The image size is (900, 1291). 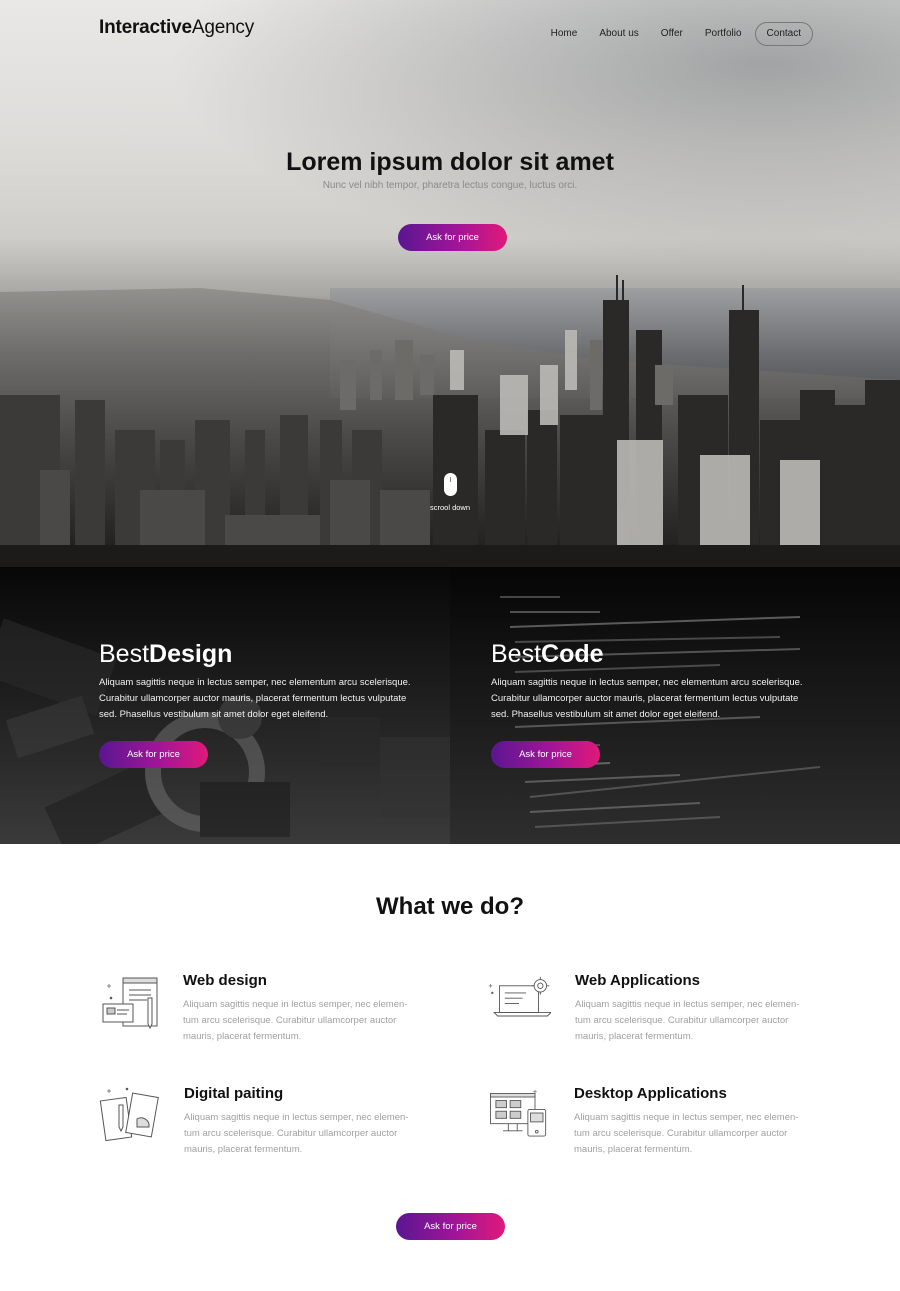 I want to click on code-ask-for-price-button: Ask for price, so click(x=545, y=754).